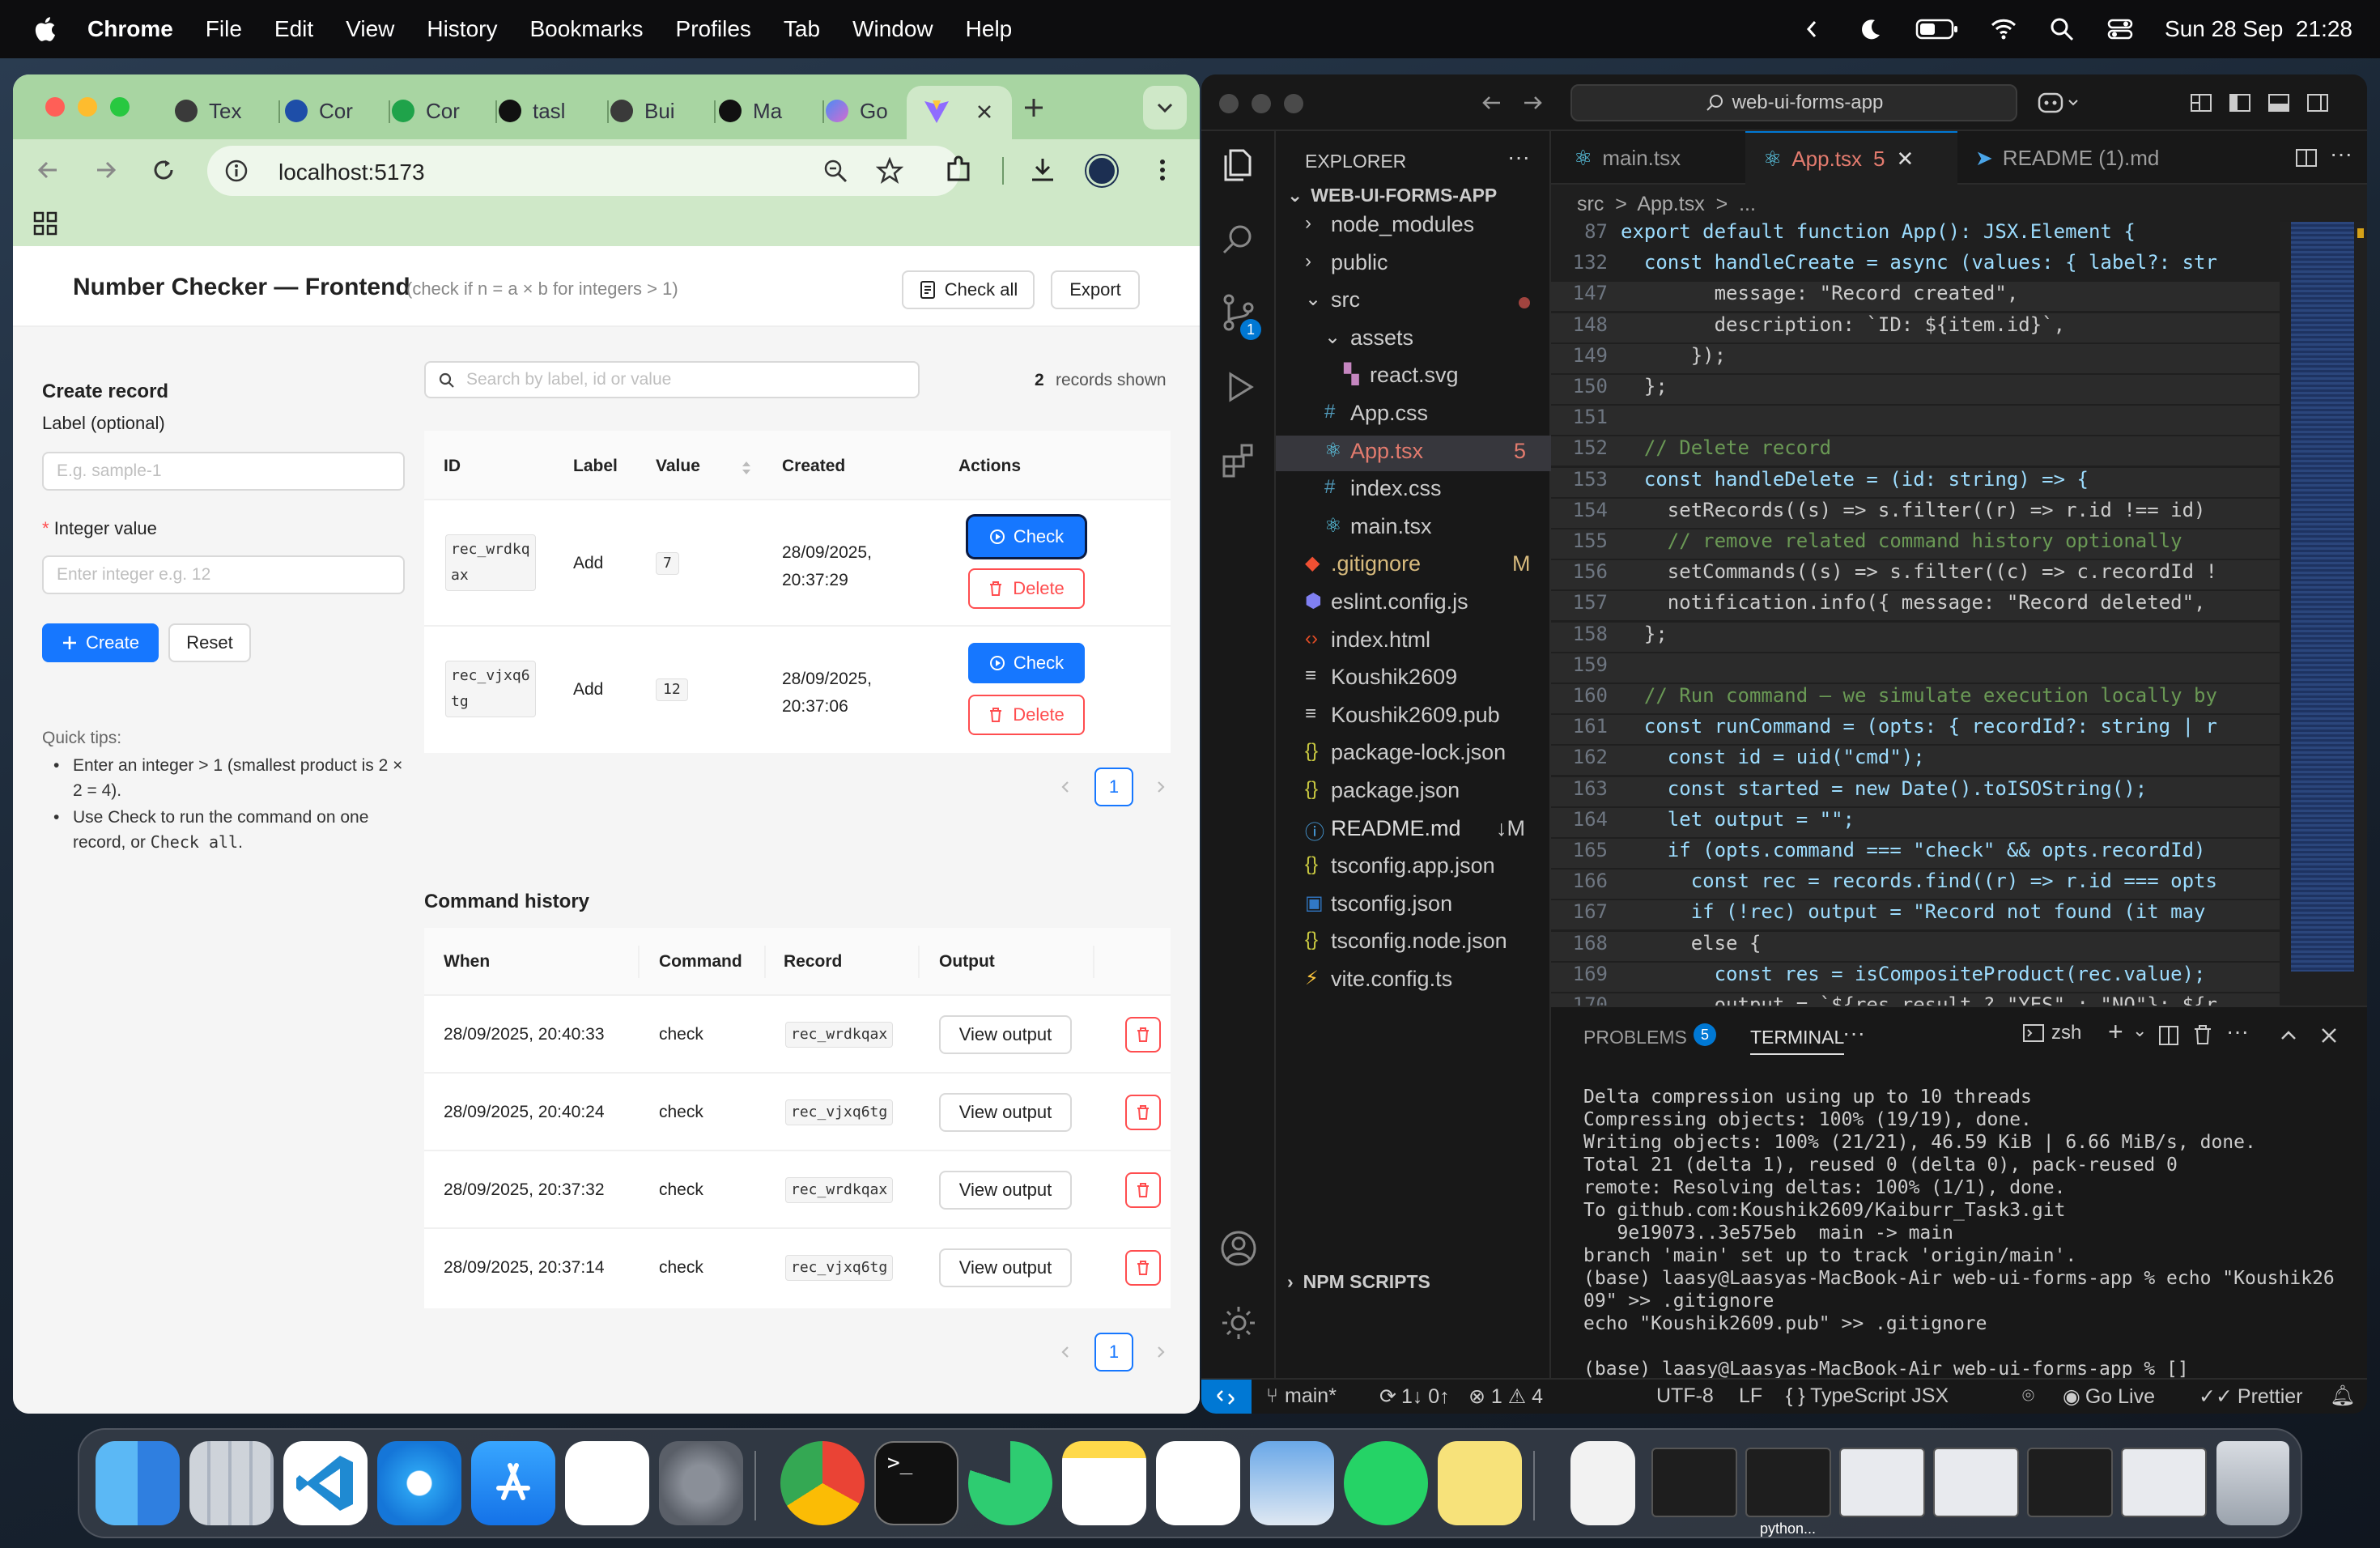 This screenshot has height=1548, width=2380. Describe the element at coordinates (445, 111) in the screenshot. I see `chrome-tab-3: Cor` at that location.